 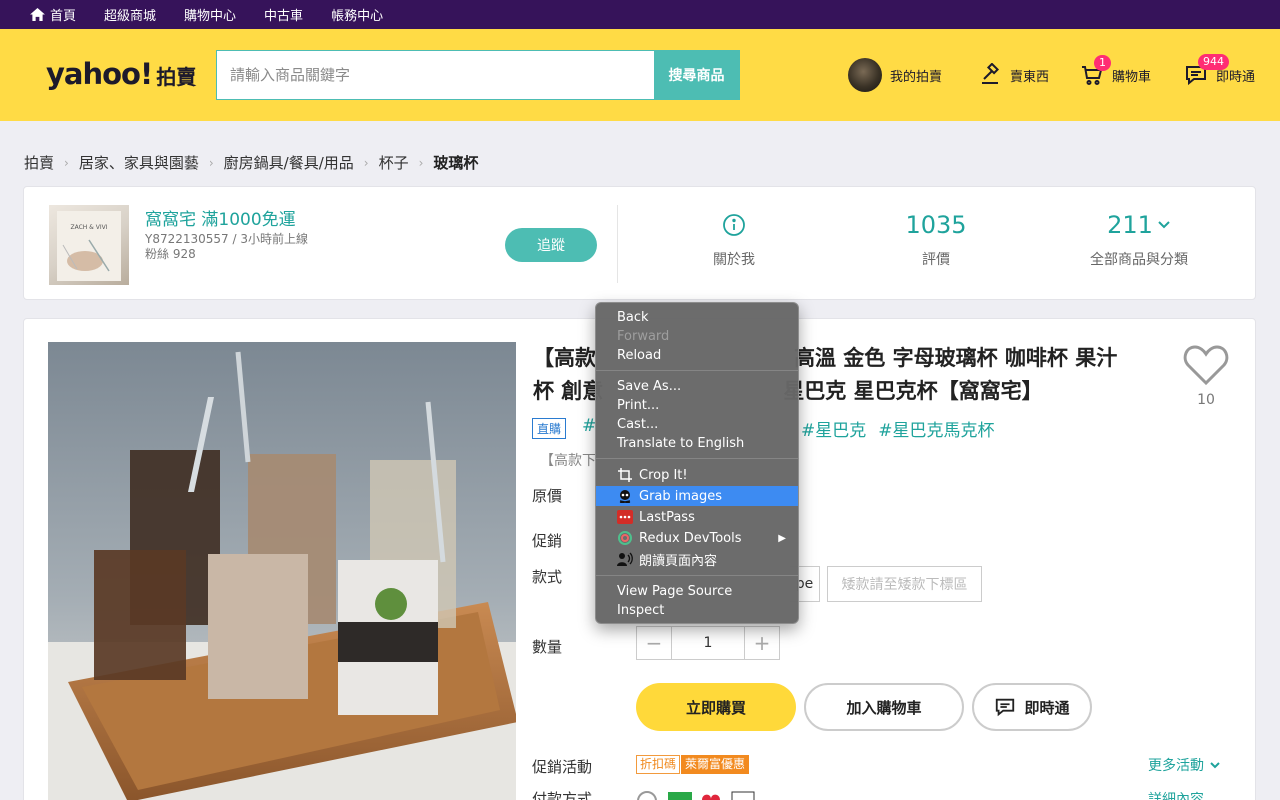 I want to click on breadcrumb: 拍賣 › 居家、家具與園藝 › 廚房鍋具/餐具/用品 › 杯子 › 玻璃杯, so click(x=251, y=162).